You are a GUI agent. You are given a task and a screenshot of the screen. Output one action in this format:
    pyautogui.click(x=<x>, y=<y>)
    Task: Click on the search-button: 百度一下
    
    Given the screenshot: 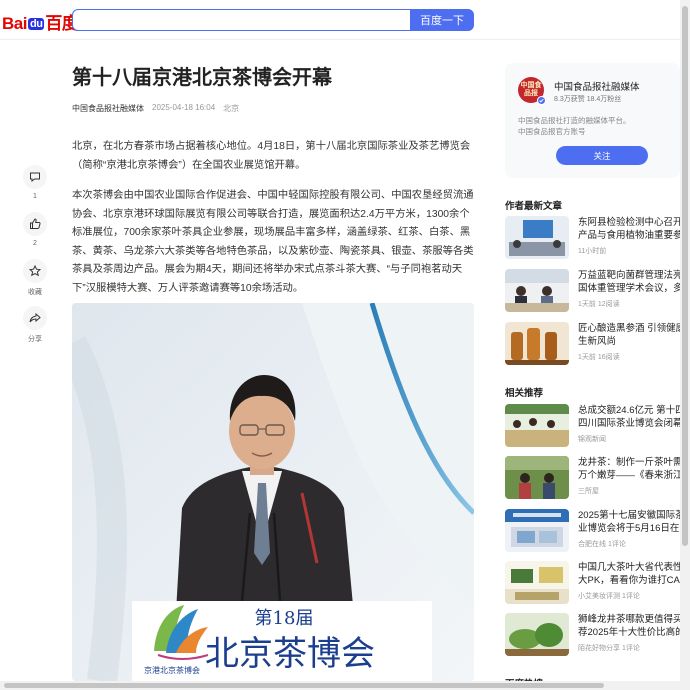 What is the action you would take?
    pyautogui.click(x=442, y=20)
    